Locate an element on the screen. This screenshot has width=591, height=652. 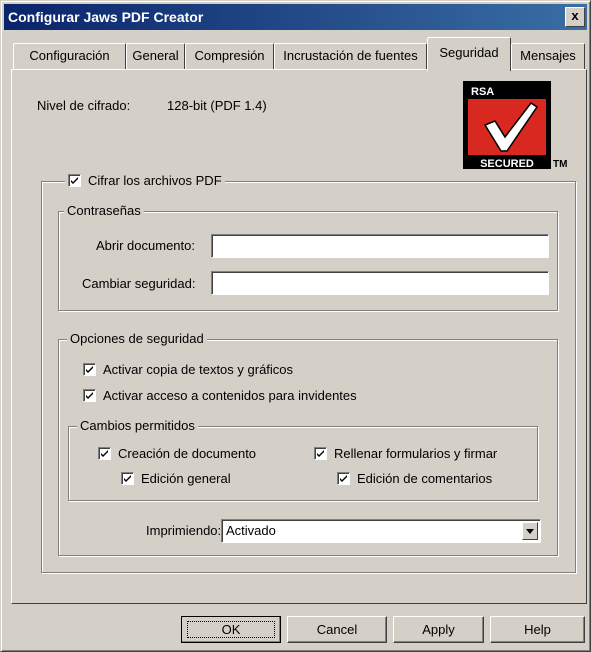
apply-button: Apply is located at coordinates (438, 629).